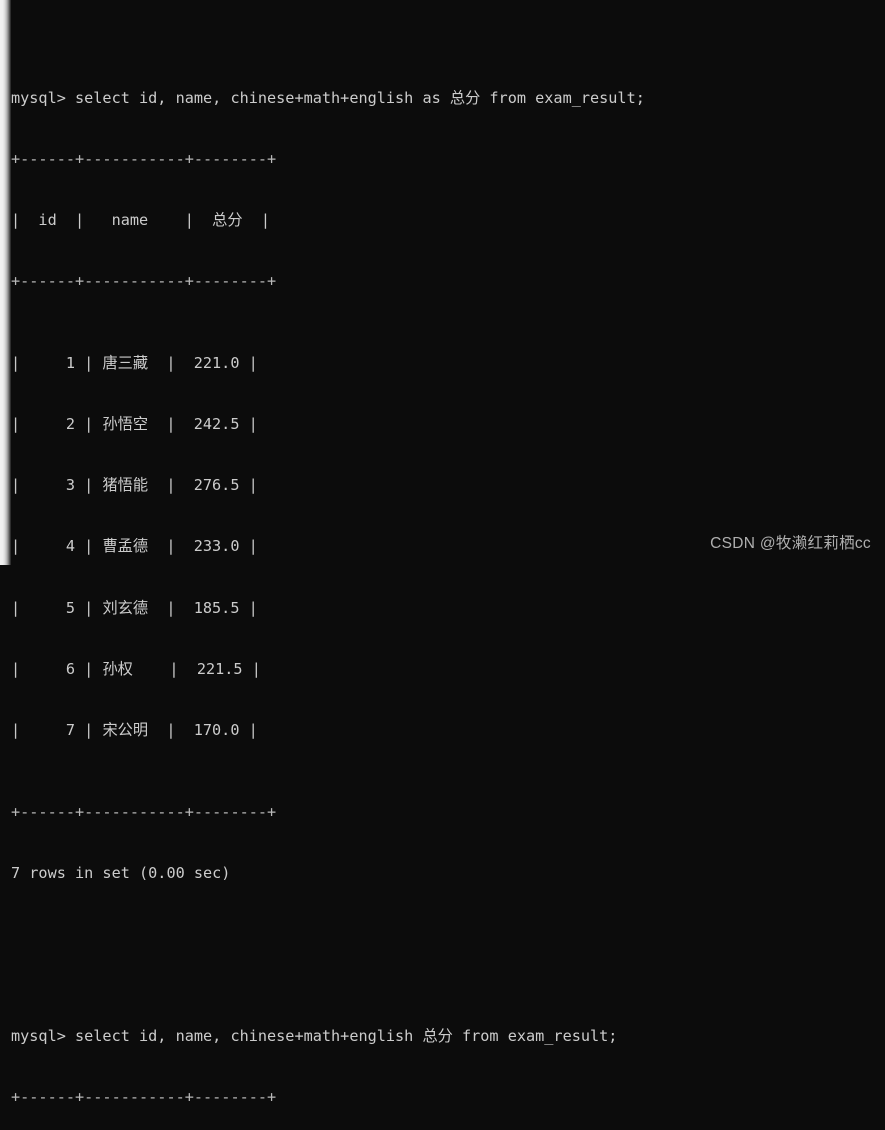 The width and height of the screenshot is (885, 1130). Describe the element at coordinates (216, 424) in the screenshot. I see `cell-total: 242.5` at that location.